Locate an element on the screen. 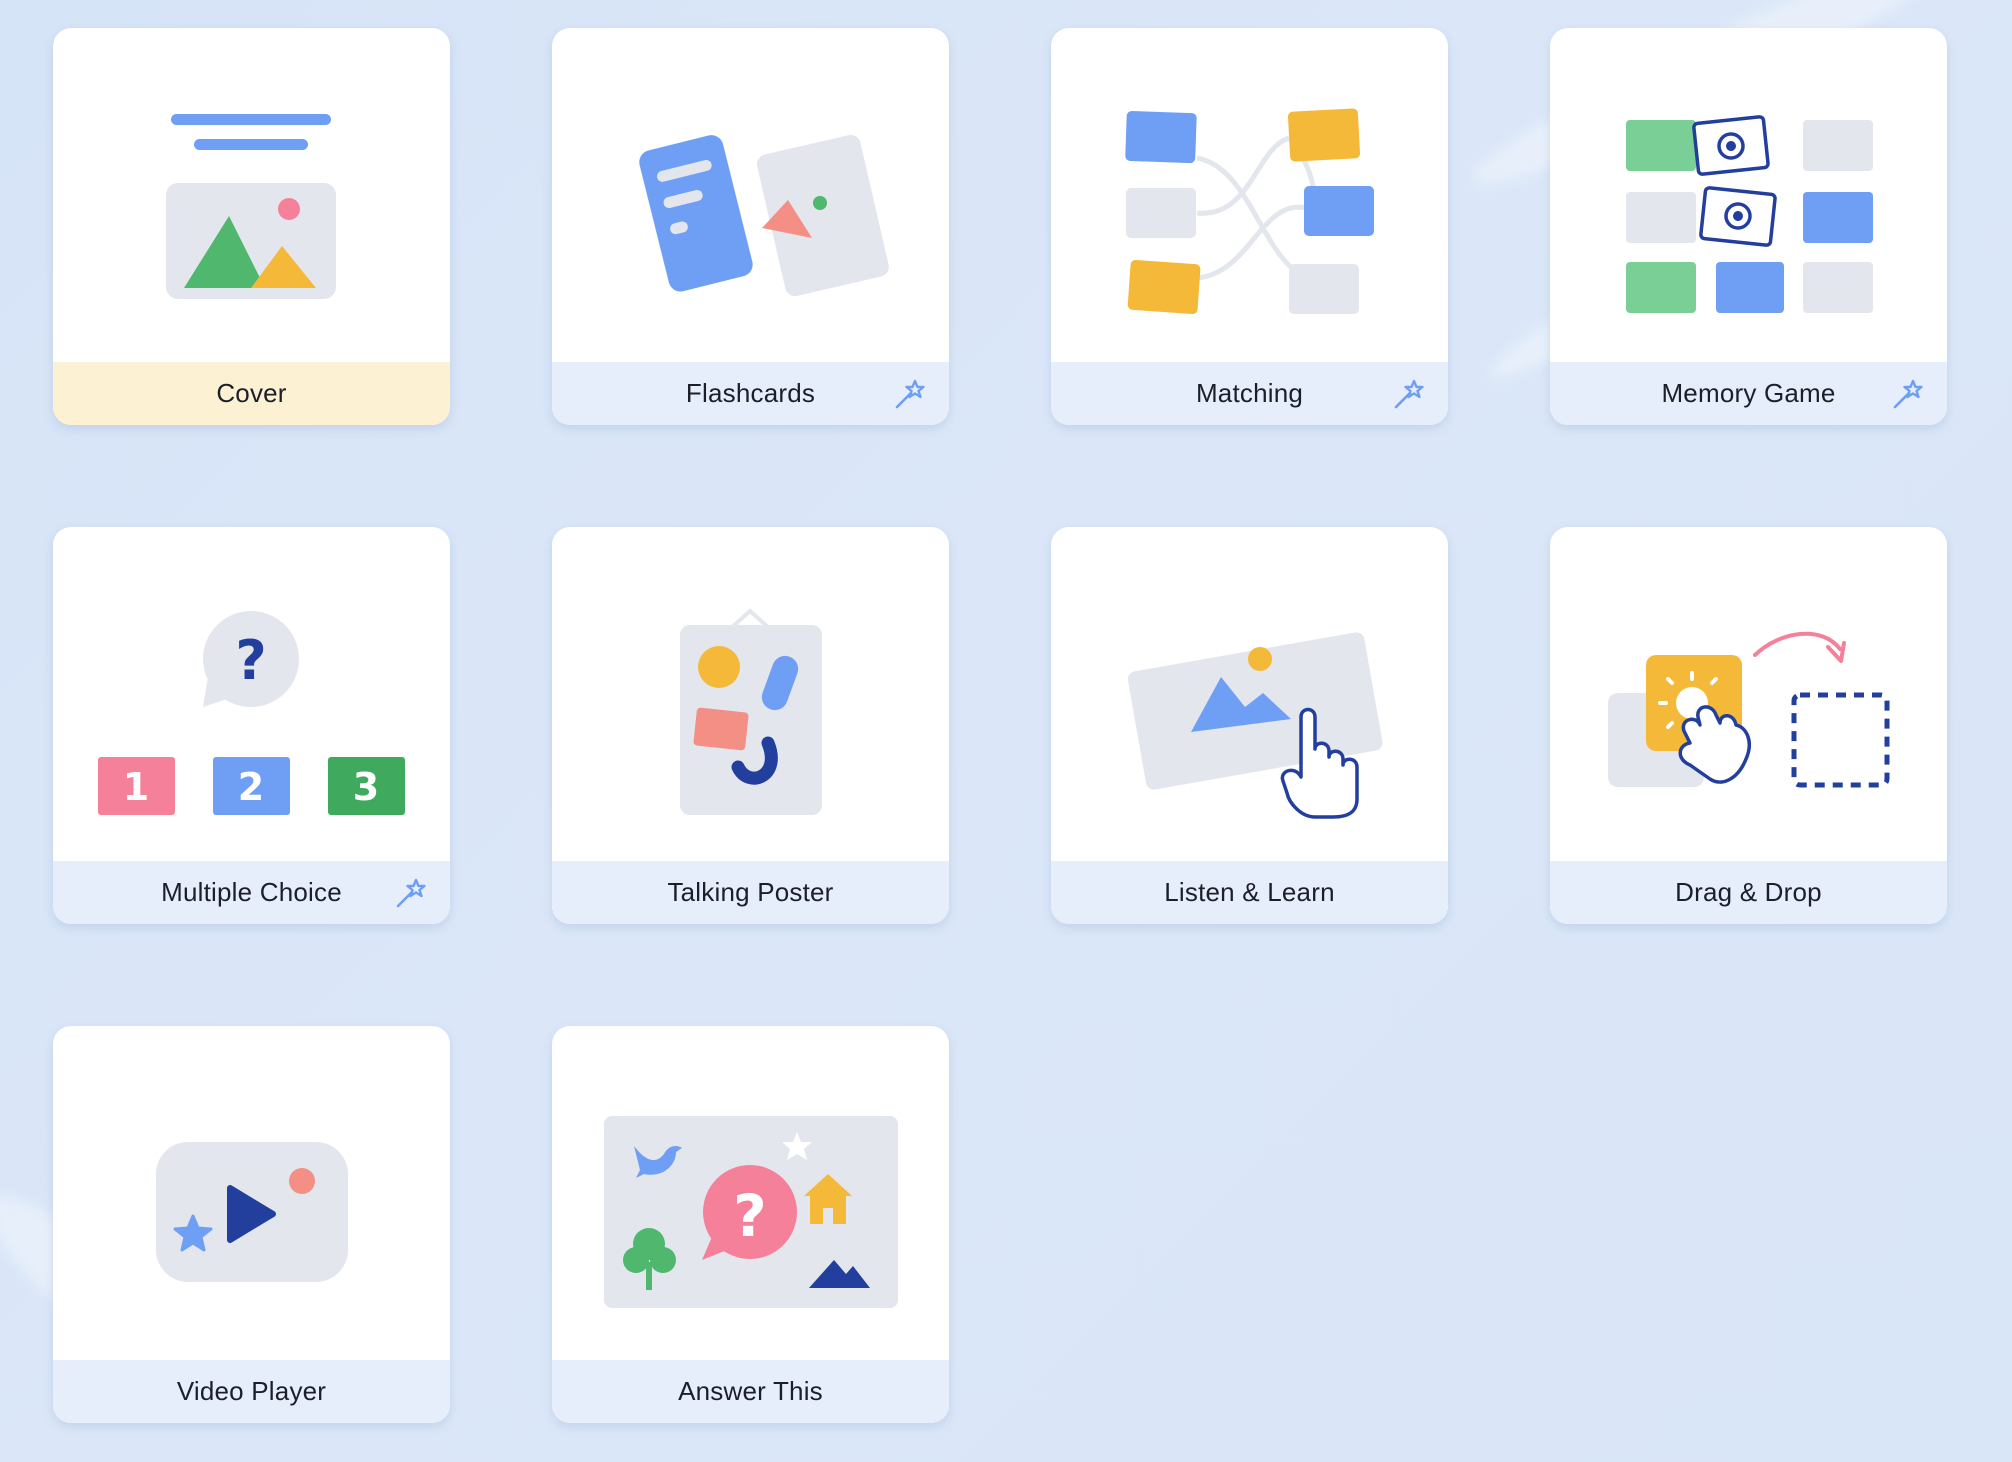 This screenshot has width=2012, height=1462. multiple-choice-illustration: ? 1 2 3 is located at coordinates (251, 694).